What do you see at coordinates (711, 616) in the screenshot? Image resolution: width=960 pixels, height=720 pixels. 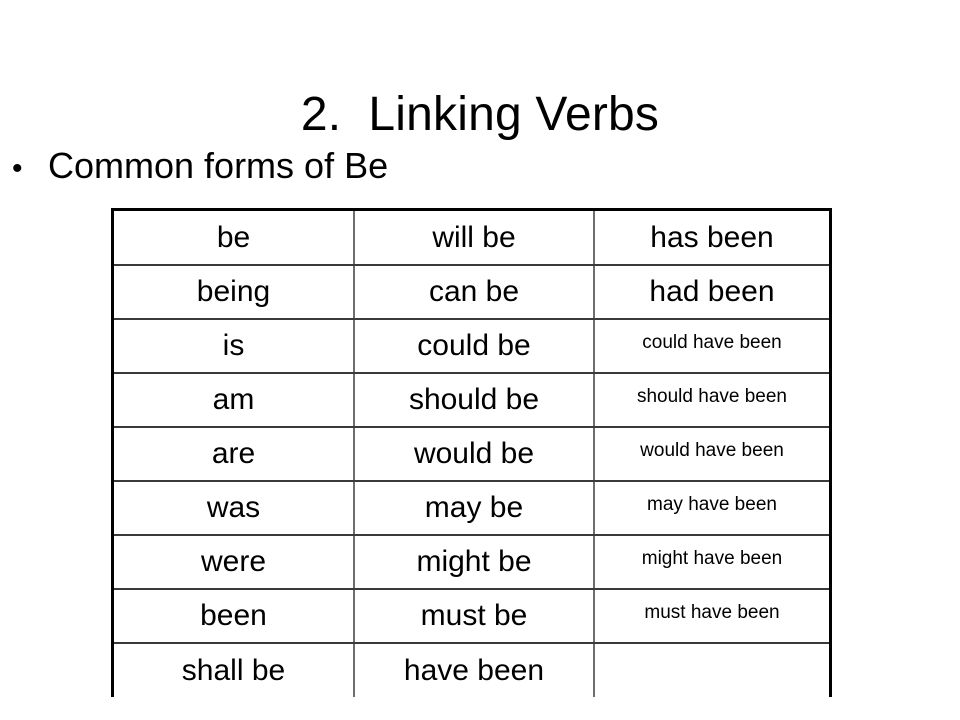 I see `table-cell: must have been` at bounding box center [711, 616].